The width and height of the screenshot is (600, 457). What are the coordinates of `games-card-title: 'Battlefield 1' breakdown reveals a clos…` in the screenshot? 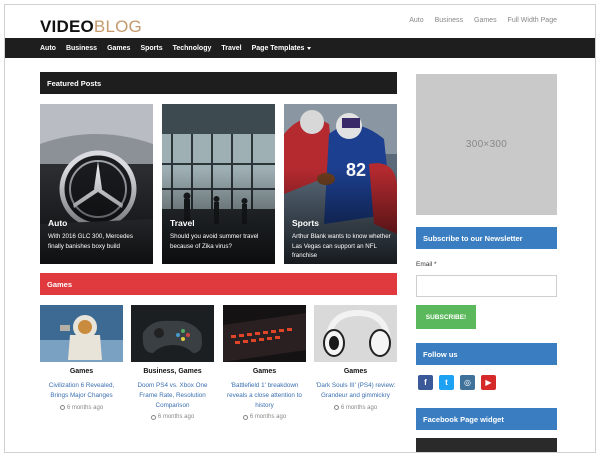 It's located at (264, 395).